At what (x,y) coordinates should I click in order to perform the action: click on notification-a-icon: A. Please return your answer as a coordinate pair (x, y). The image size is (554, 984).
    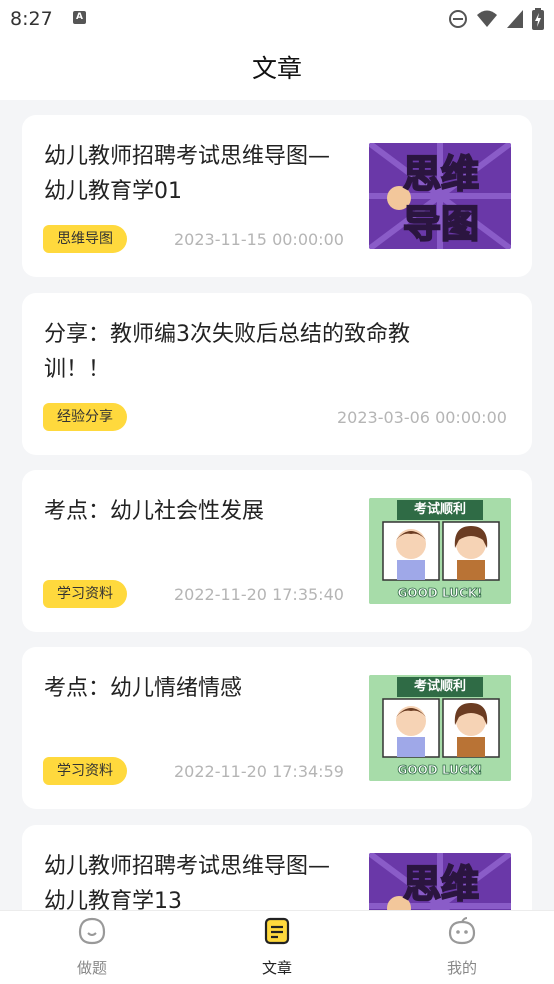
    Looking at the image, I should click on (79, 17).